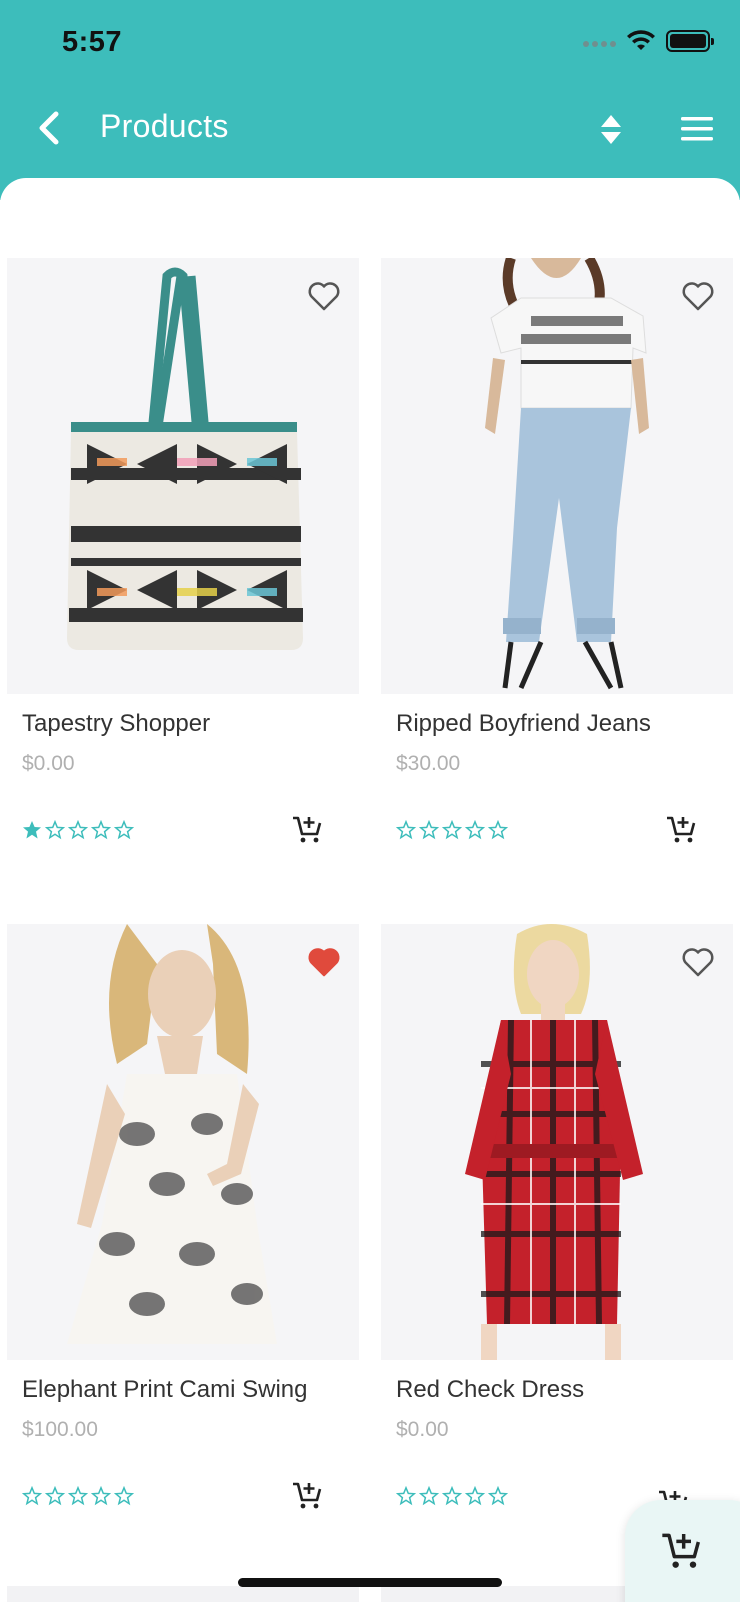  Describe the element at coordinates (164, 1390) in the screenshot. I see `product-name: Elephant Print Cami Swing` at that location.